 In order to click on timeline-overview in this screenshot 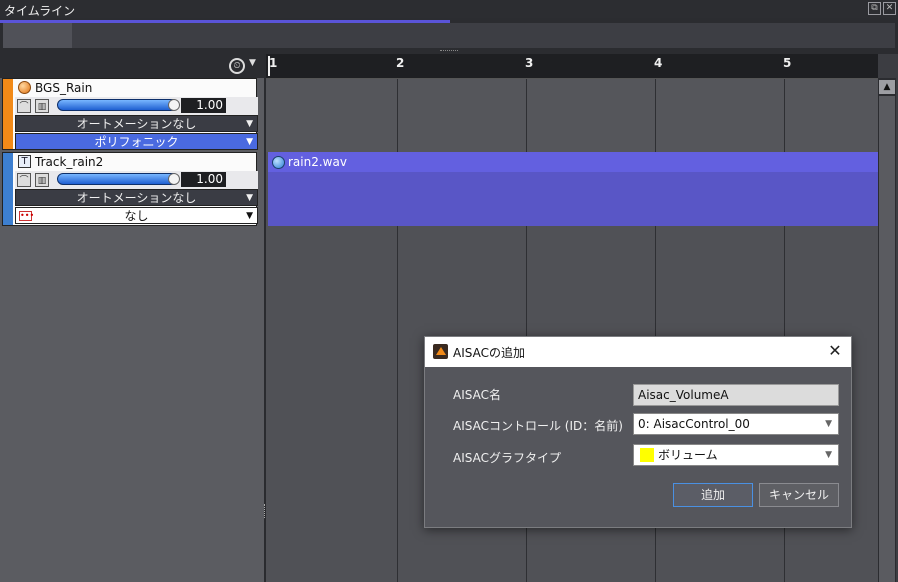, I will do `click(449, 35)`.